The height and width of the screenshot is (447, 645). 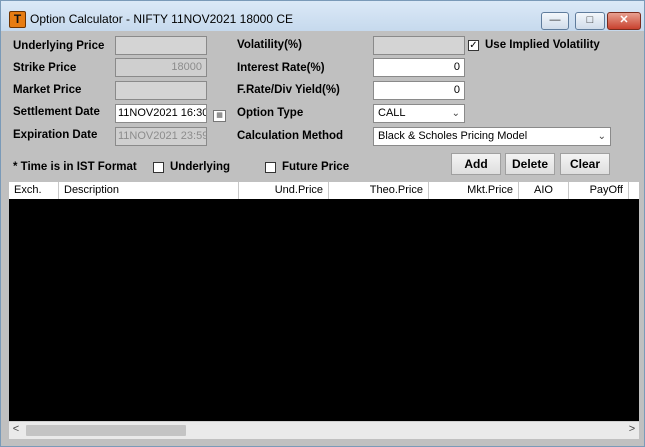 What do you see at coordinates (56, 112) in the screenshot?
I see `settlement-date-label: Settlement Date` at bounding box center [56, 112].